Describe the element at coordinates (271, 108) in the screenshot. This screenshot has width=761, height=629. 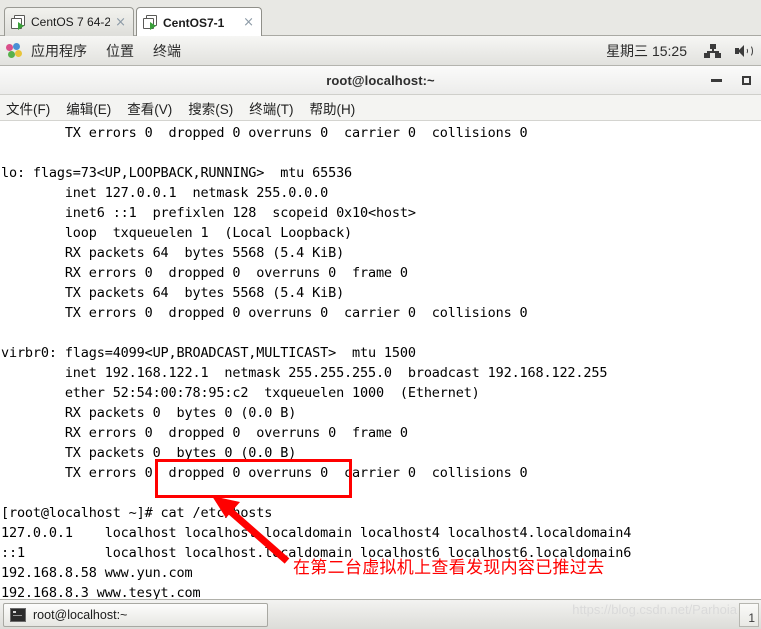
I see `menu-terminal: 终端(T)` at that location.